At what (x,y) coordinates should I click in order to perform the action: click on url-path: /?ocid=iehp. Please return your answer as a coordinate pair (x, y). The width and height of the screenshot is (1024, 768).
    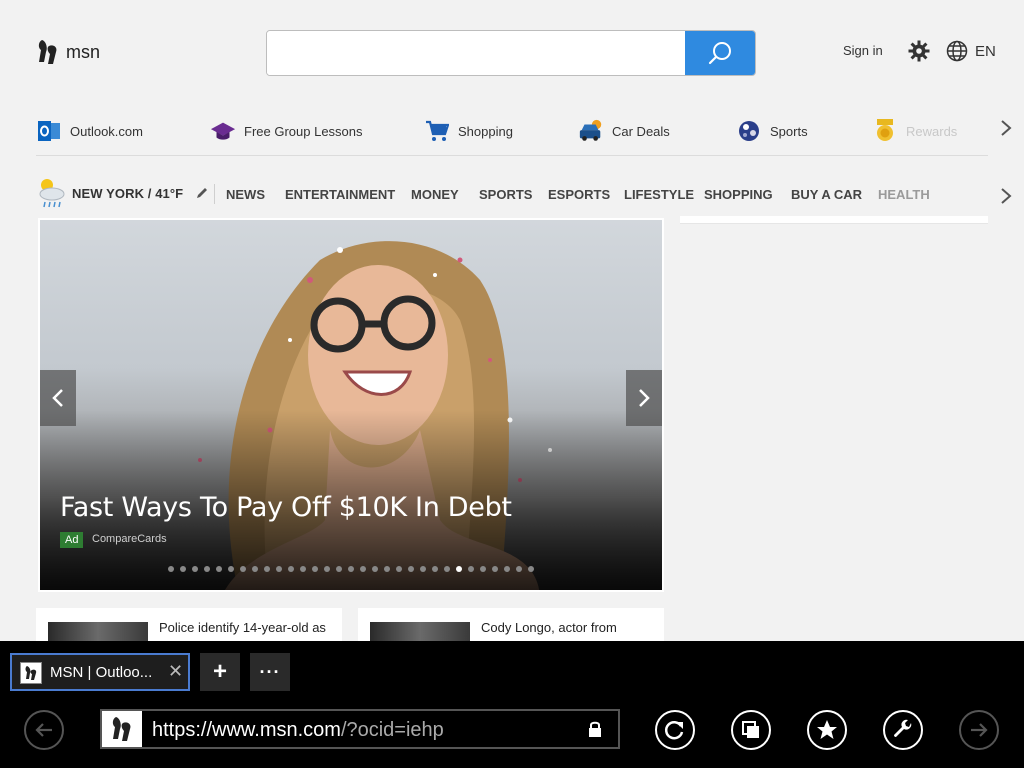
    Looking at the image, I should click on (392, 730).